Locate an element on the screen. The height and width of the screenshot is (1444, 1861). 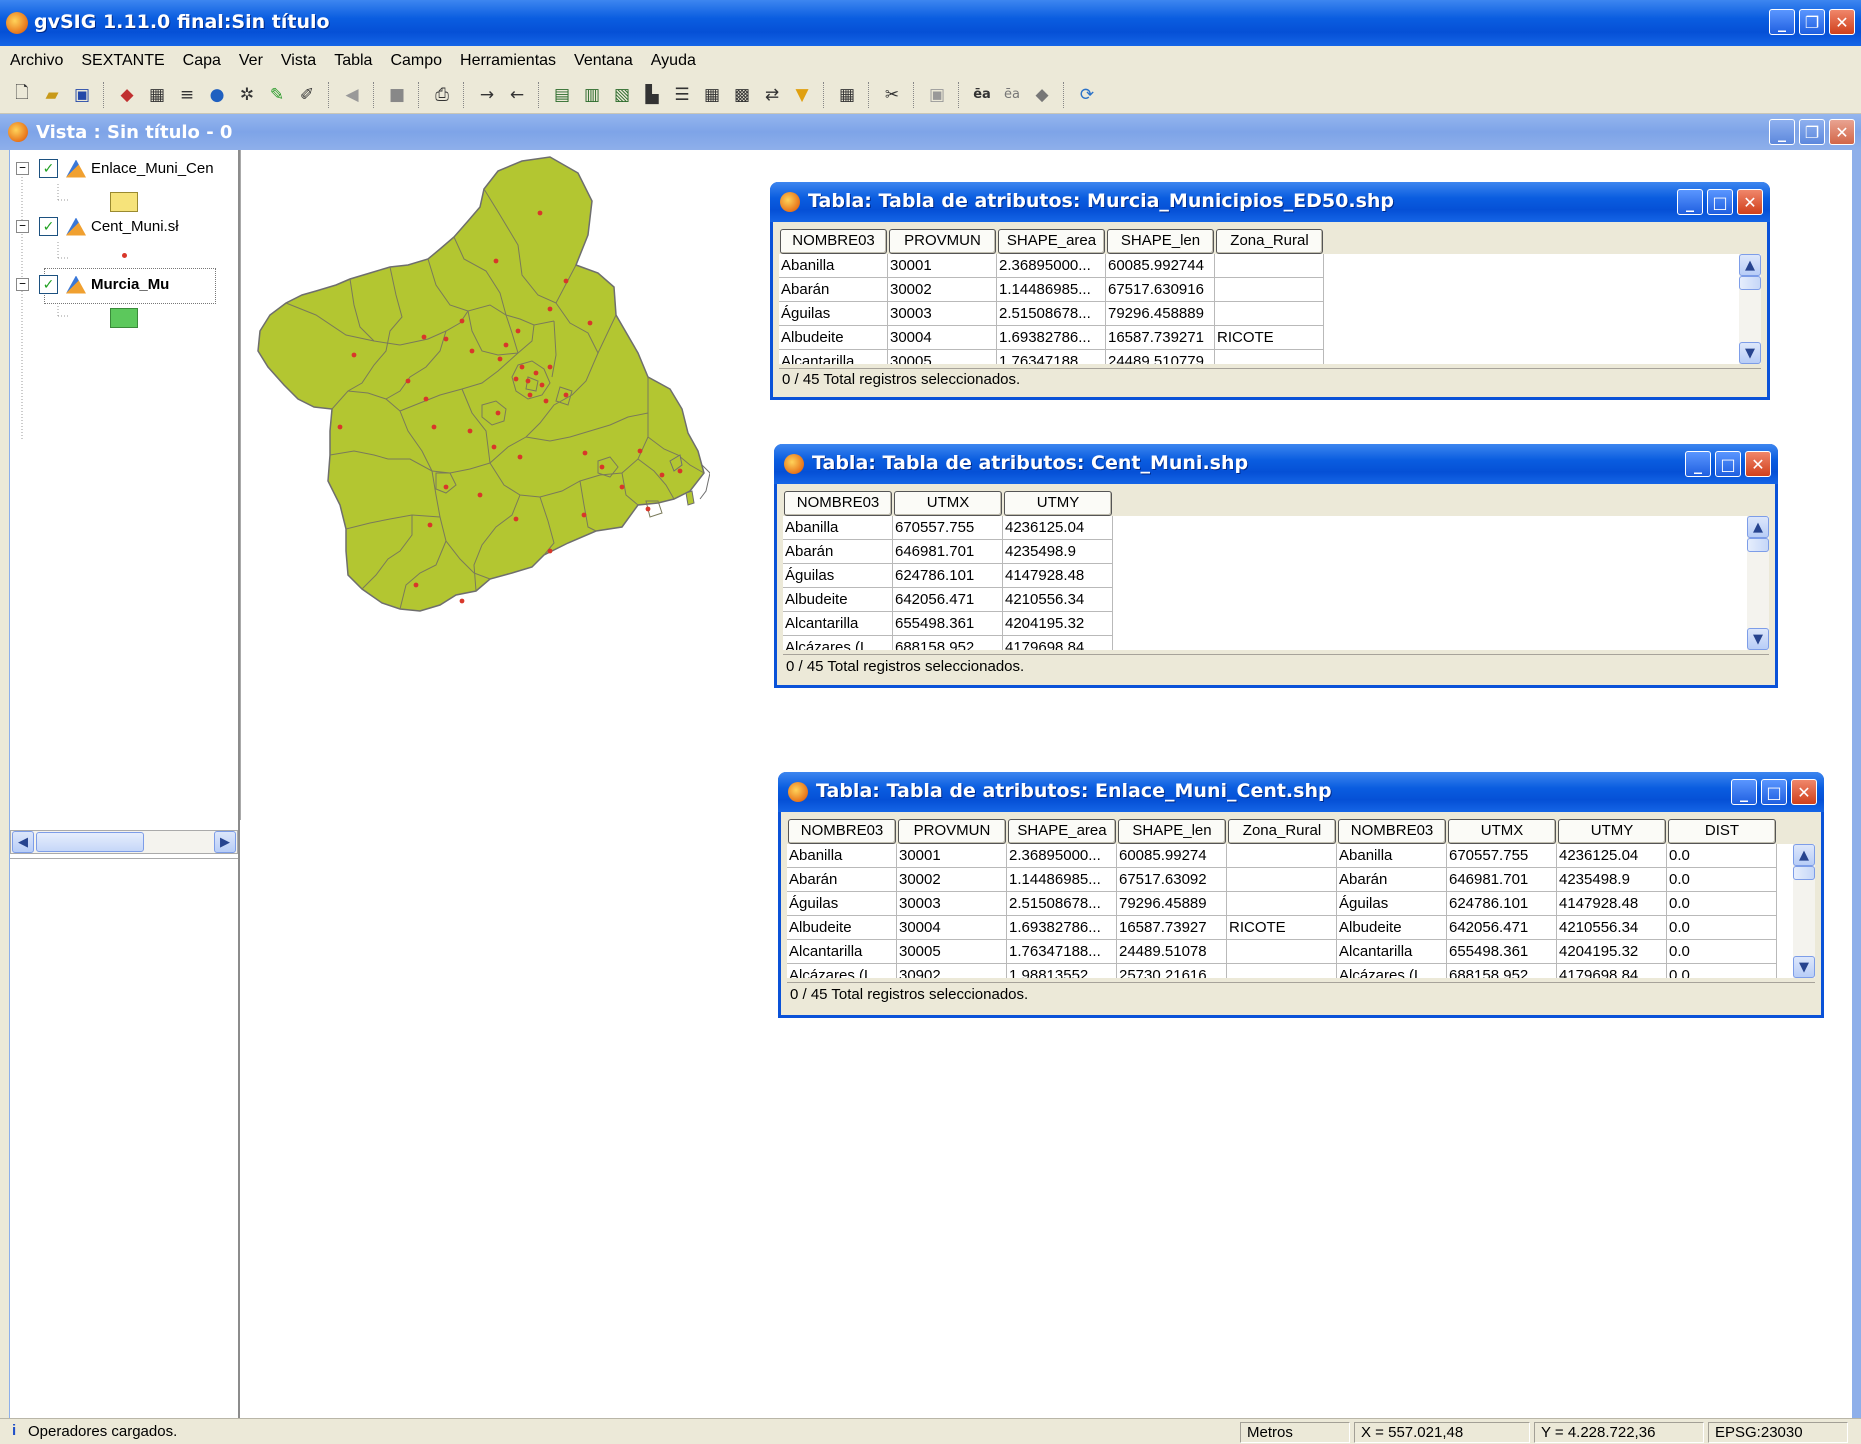
column-header: UTMX is located at coordinates (1502, 831).